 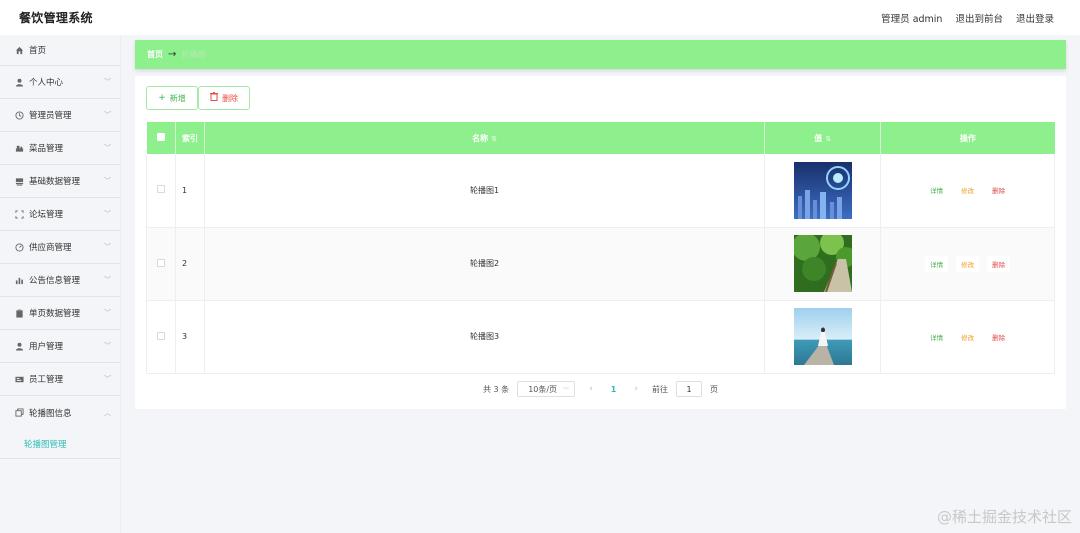 I want to click on sidebar-item-label: 基础数据管理, so click(x=55, y=182).